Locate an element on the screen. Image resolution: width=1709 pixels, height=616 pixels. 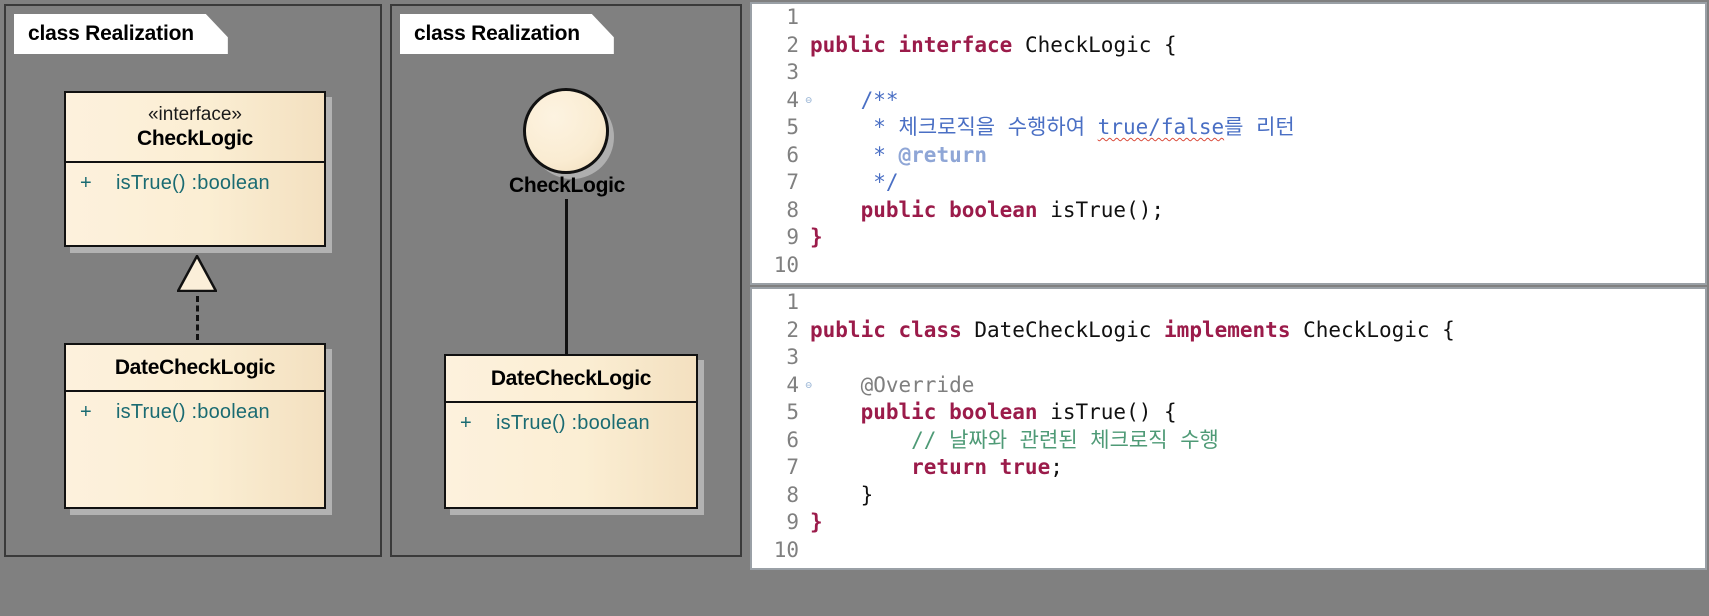
code-token: DateCheckLogic is located at coordinates (1069, 329).